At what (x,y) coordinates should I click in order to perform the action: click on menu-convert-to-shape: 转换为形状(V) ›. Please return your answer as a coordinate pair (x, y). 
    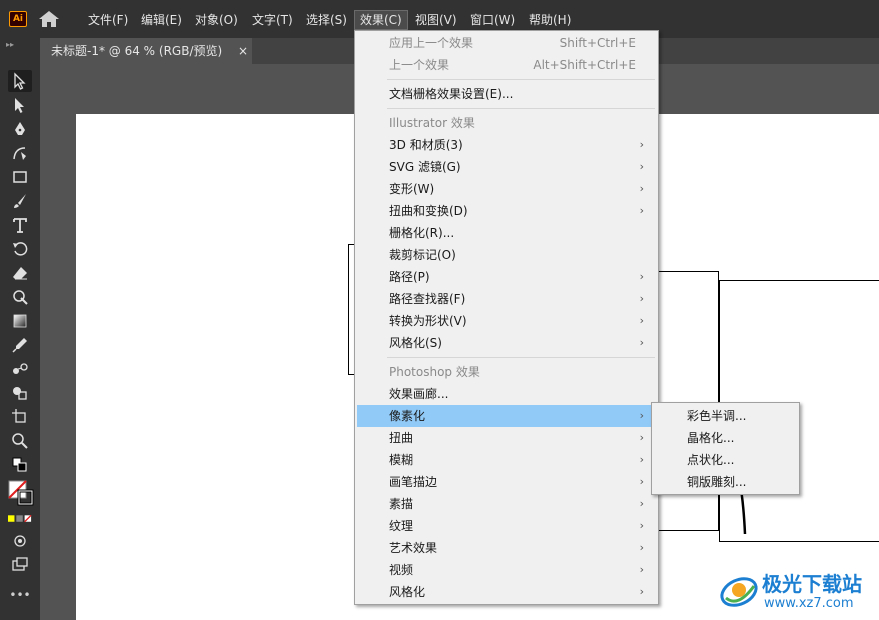
    Looking at the image, I should click on (506, 321).